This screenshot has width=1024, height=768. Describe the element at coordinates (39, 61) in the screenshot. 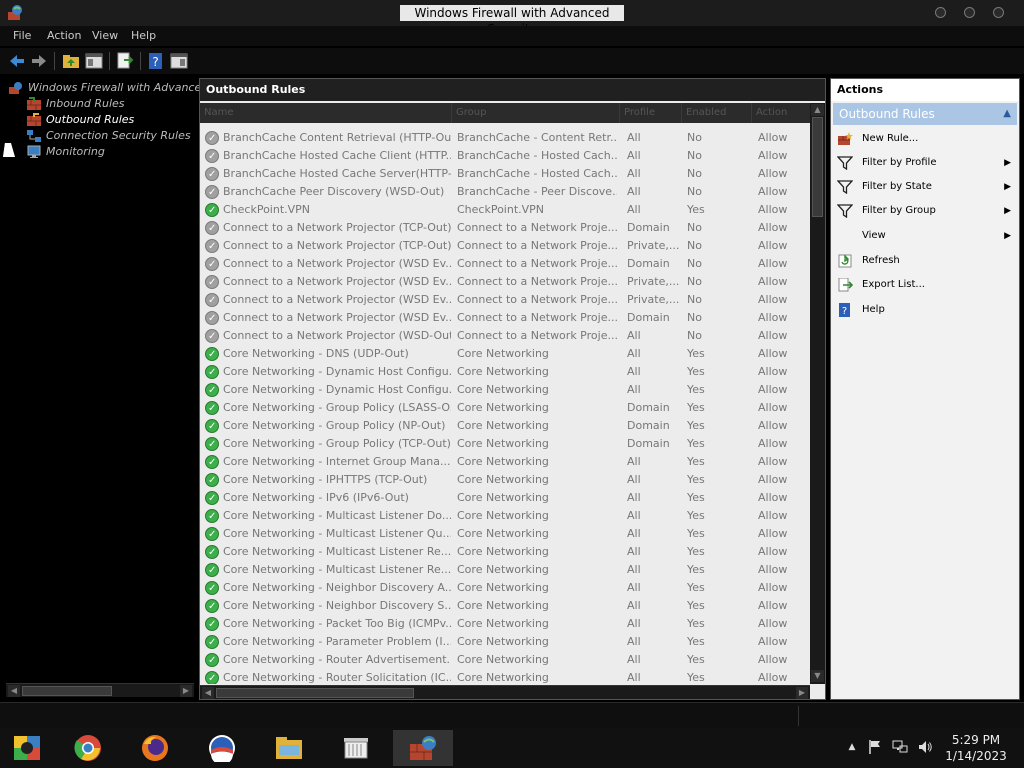

I see `forward-arrow-icon` at that location.